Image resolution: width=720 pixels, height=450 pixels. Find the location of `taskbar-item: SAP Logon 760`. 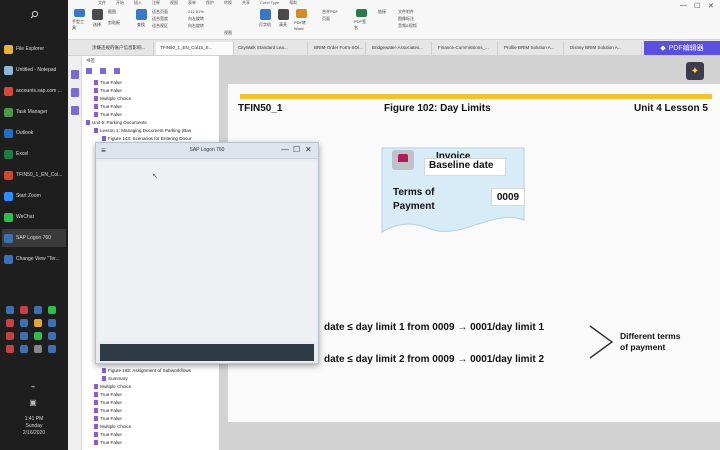

taskbar-item: SAP Logon 760 is located at coordinates (34, 238).